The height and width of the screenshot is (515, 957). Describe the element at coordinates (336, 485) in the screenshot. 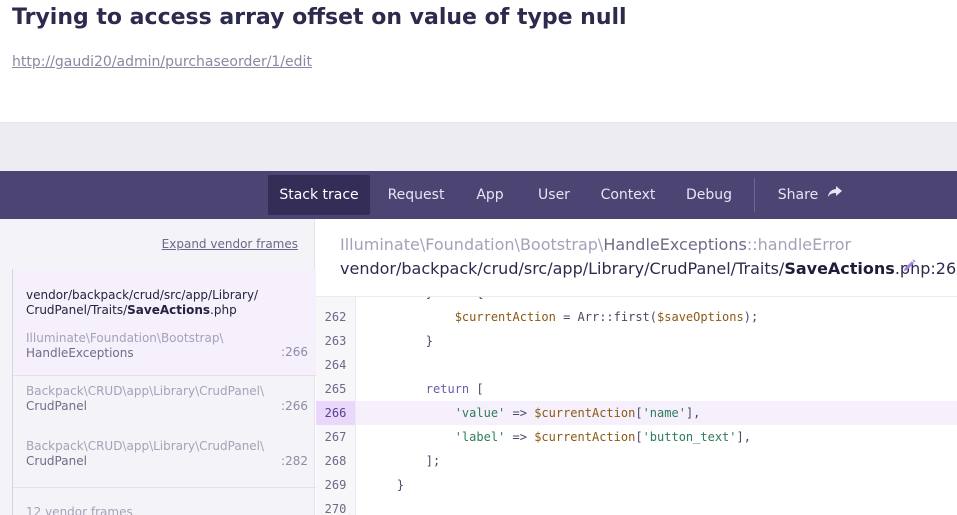

I see `line-number: 269` at that location.